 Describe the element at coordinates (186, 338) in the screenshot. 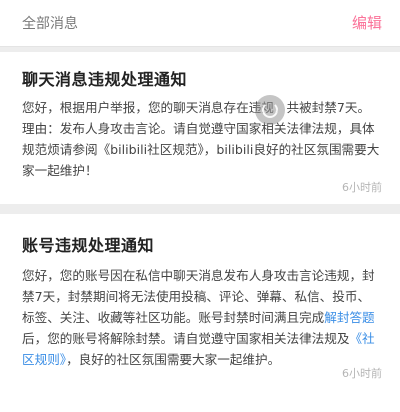

I see `message-body-text: 后，您的账号将解除封禁。请自觉遵守国家相关法律法规及` at that location.